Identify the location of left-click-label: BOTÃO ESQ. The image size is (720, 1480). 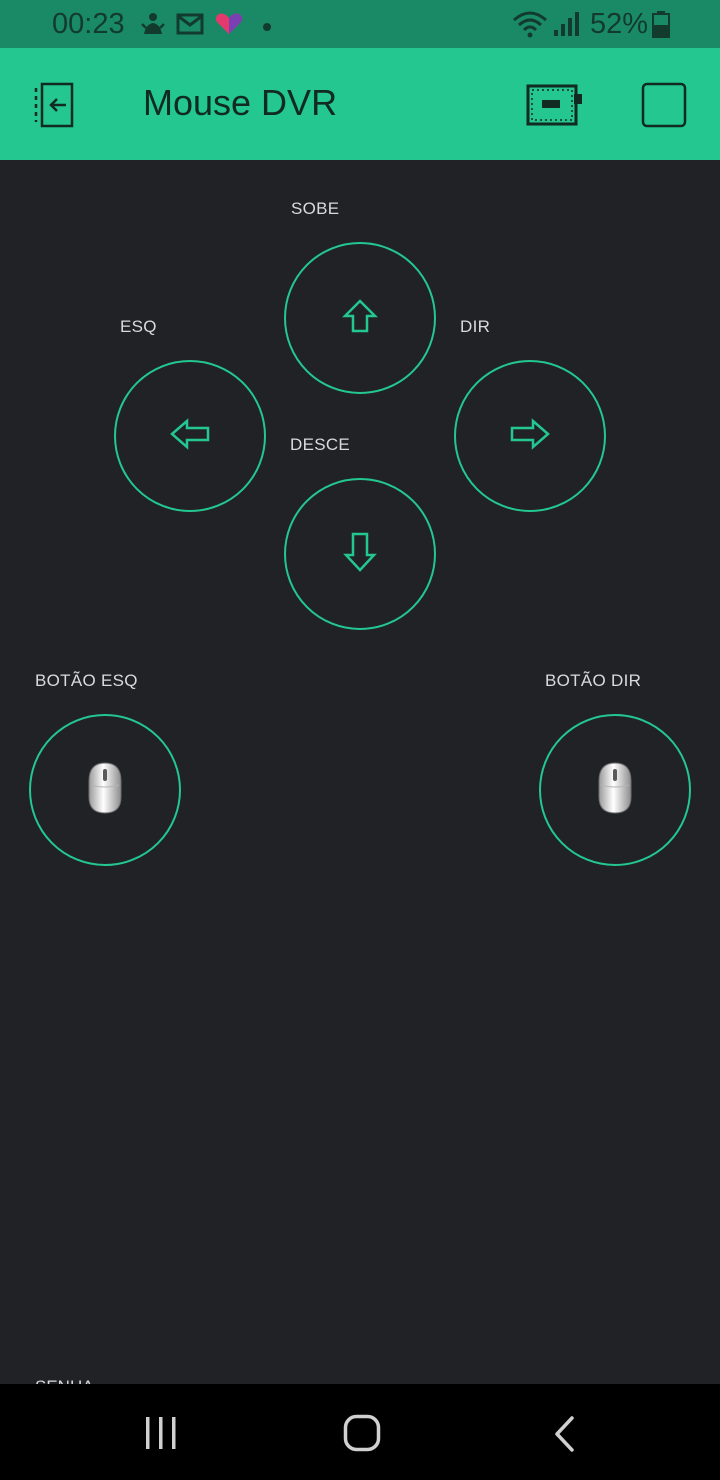
(86, 680).